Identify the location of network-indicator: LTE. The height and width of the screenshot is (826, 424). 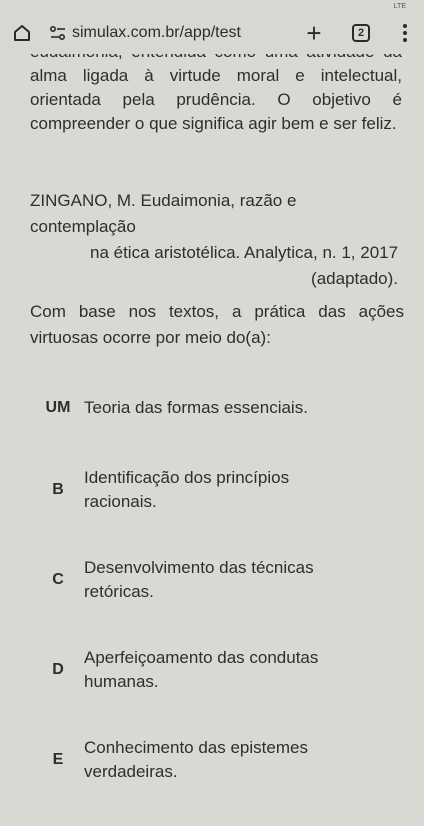
(399, 6).